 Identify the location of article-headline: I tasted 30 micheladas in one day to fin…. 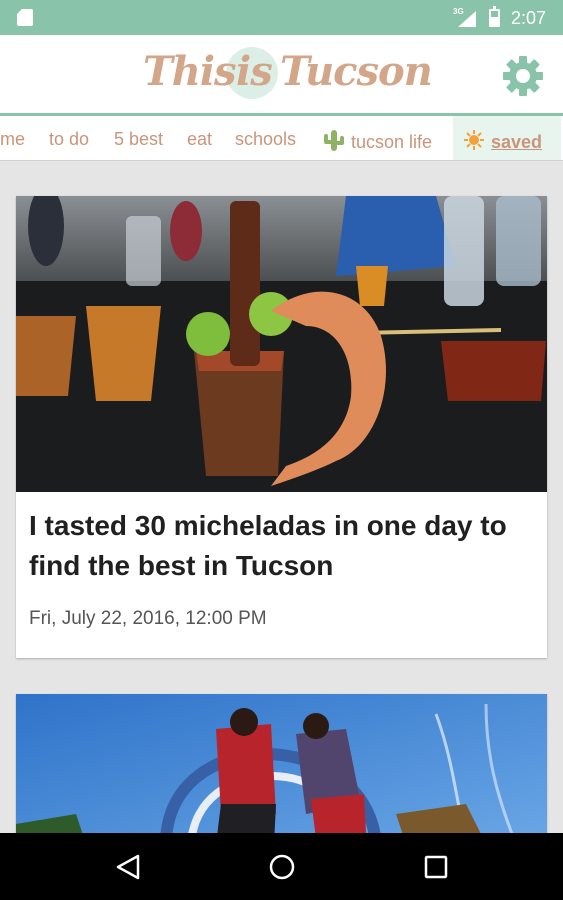
(279, 546).